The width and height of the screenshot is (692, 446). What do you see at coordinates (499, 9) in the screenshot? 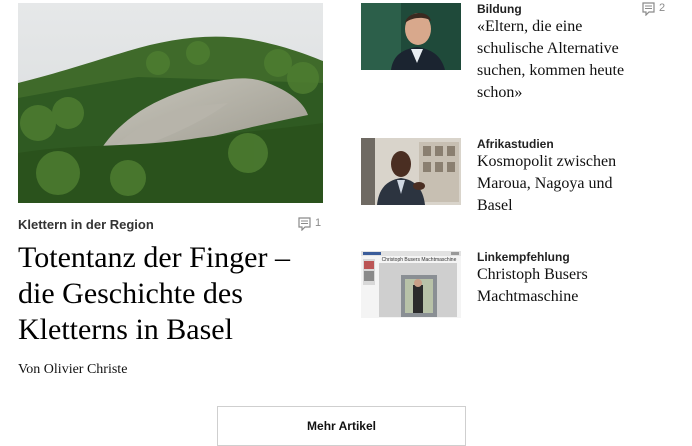
I see `teaser-kicker-bildung: Bildung` at bounding box center [499, 9].